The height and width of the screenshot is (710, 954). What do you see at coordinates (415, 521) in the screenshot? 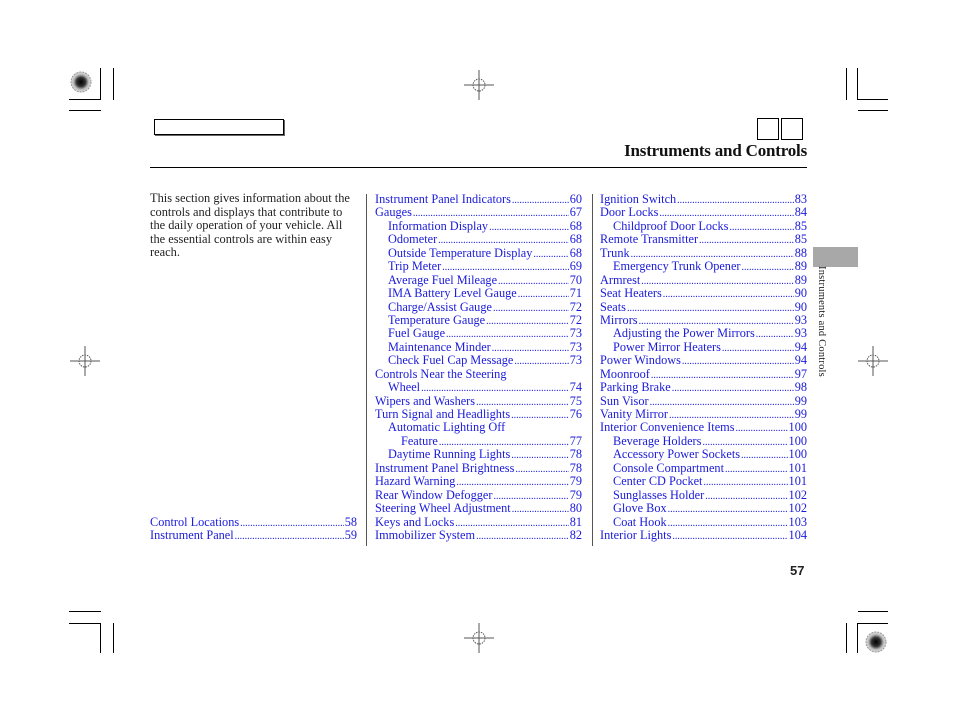
I see `toc-entry-label: Keys and Locks` at bounding box center [415, 521].